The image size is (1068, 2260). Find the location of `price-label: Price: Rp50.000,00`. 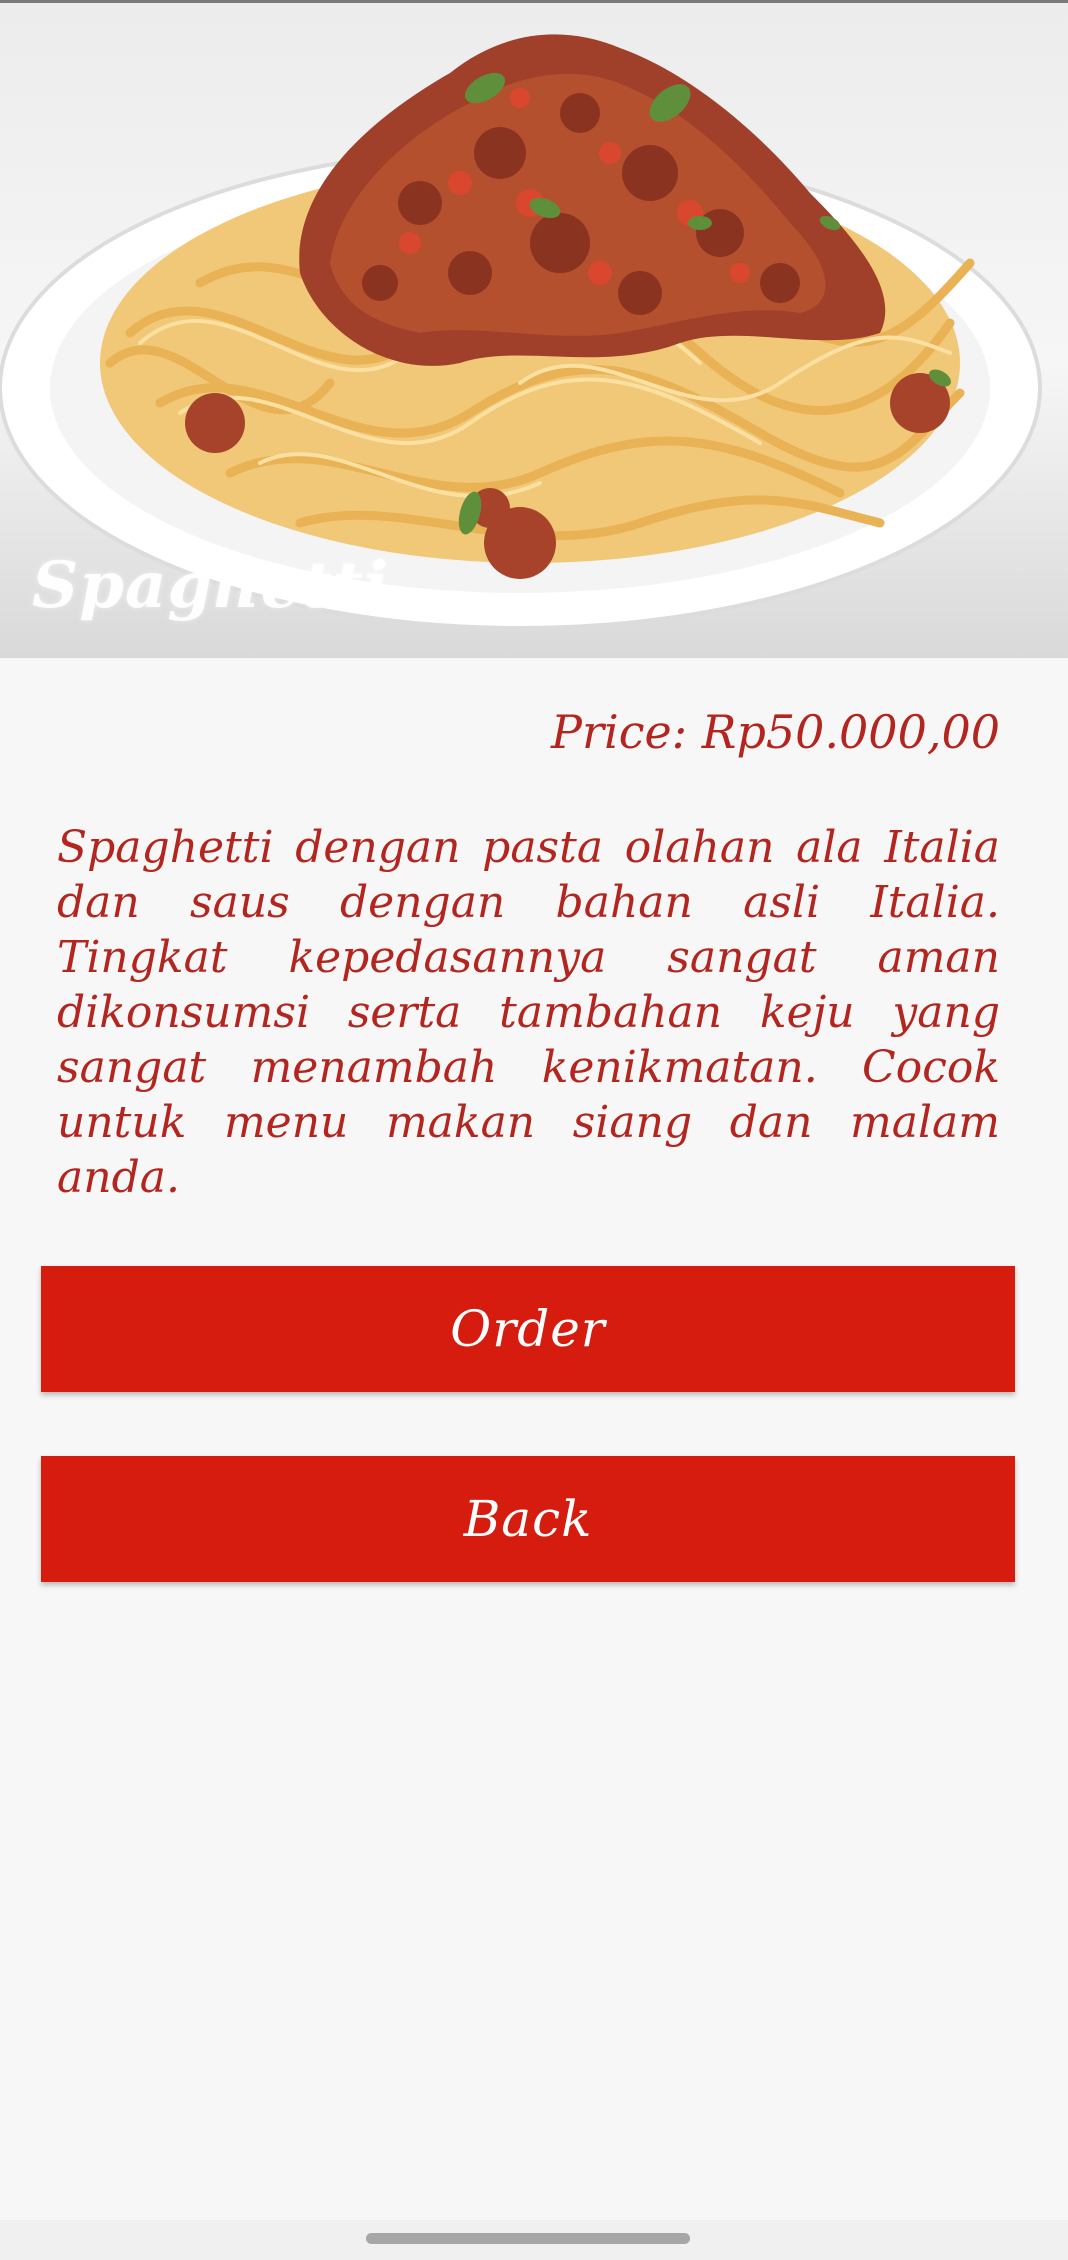

price-label: Price: Rp50.000,00 is located at coordinates (775, 732).